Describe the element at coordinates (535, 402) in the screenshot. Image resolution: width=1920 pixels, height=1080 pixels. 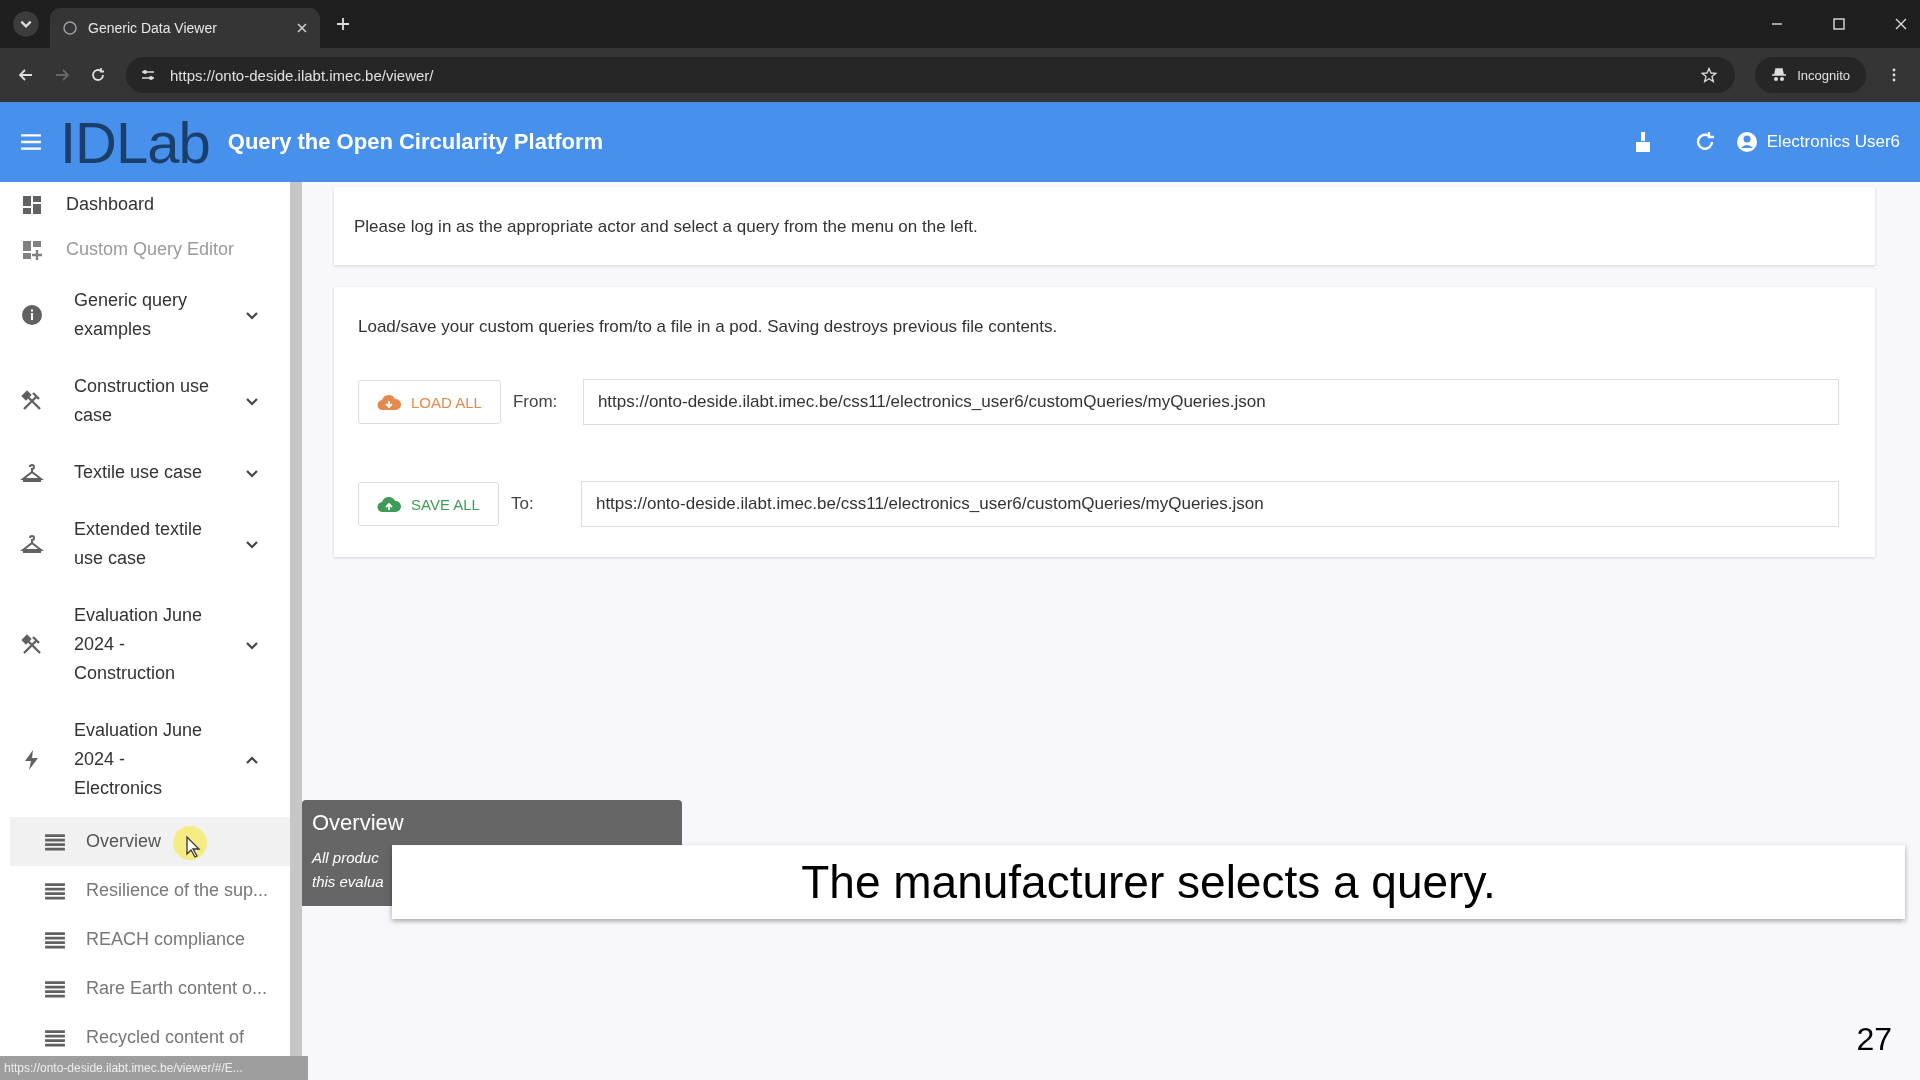
I see `field-label: From:` at that location.